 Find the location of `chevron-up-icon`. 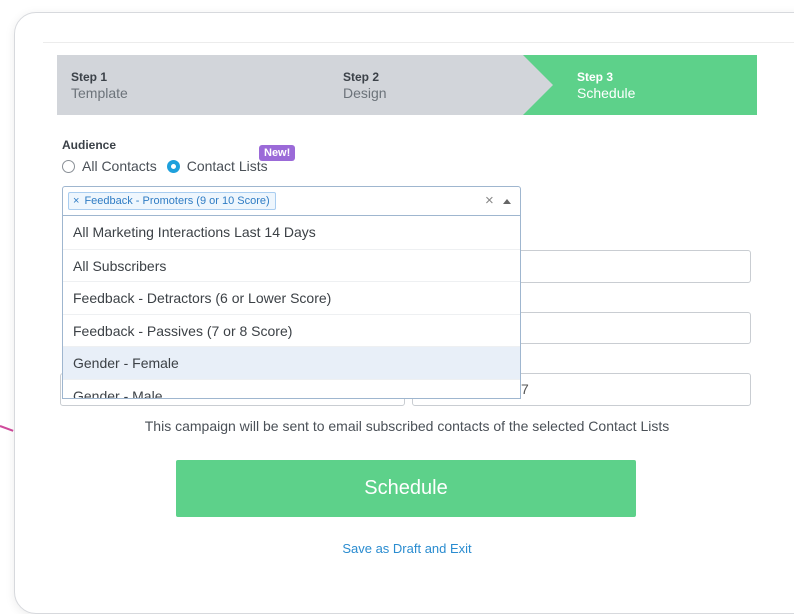

chevron-up-icon is located at coordinates (507, 201).